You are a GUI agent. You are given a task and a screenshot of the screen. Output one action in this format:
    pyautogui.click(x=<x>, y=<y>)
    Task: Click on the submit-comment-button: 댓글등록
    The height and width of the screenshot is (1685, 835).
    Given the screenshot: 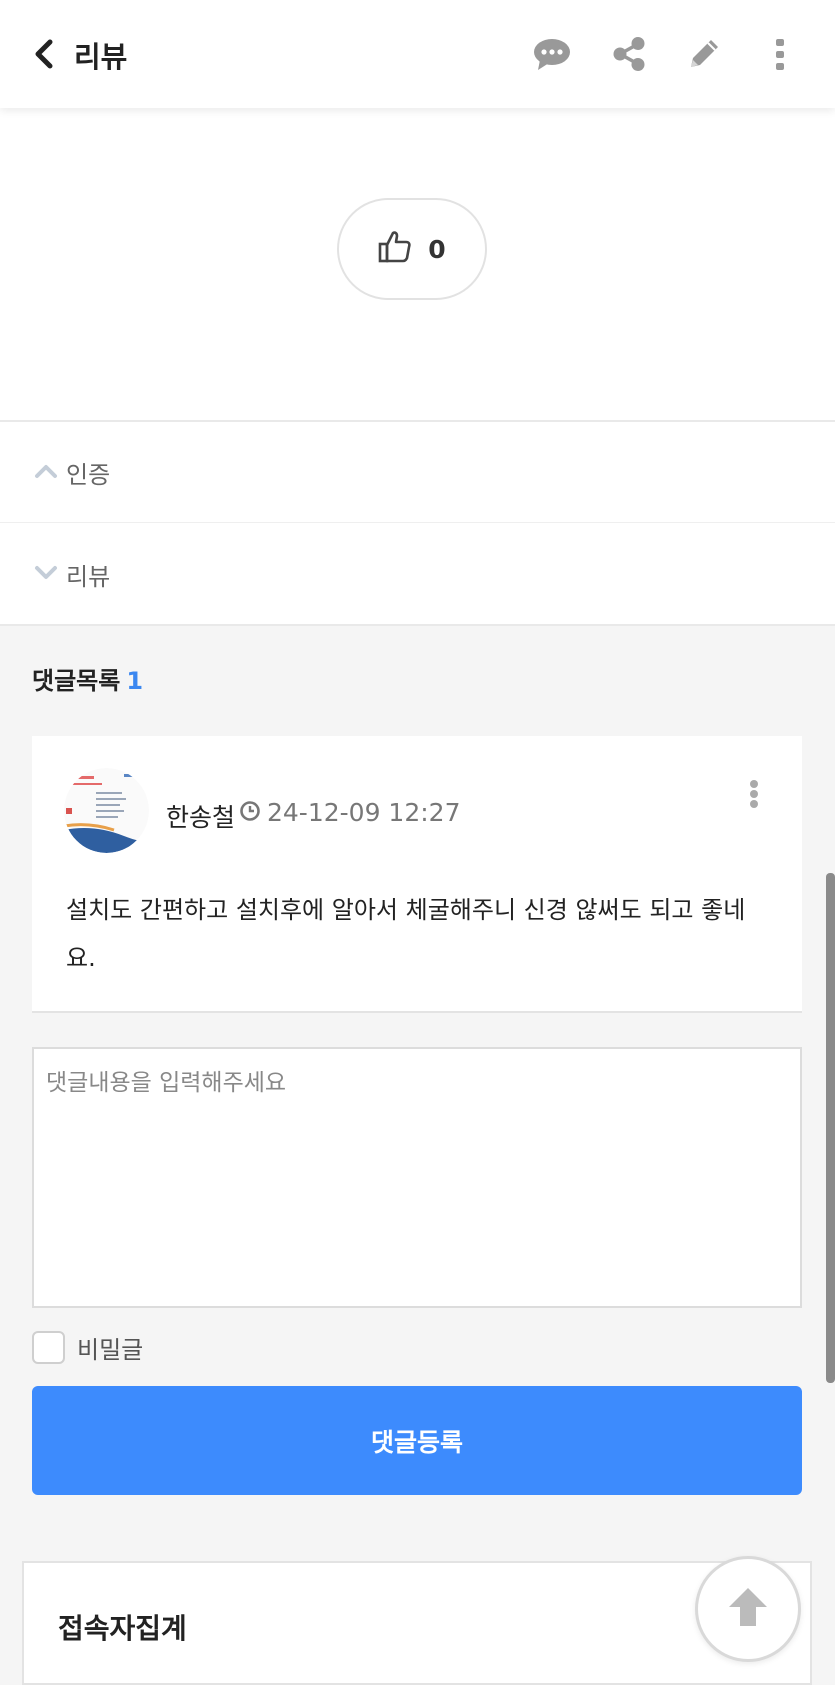 What is the action you would take?
    pyautogui.click(x=417, y=1440)
    